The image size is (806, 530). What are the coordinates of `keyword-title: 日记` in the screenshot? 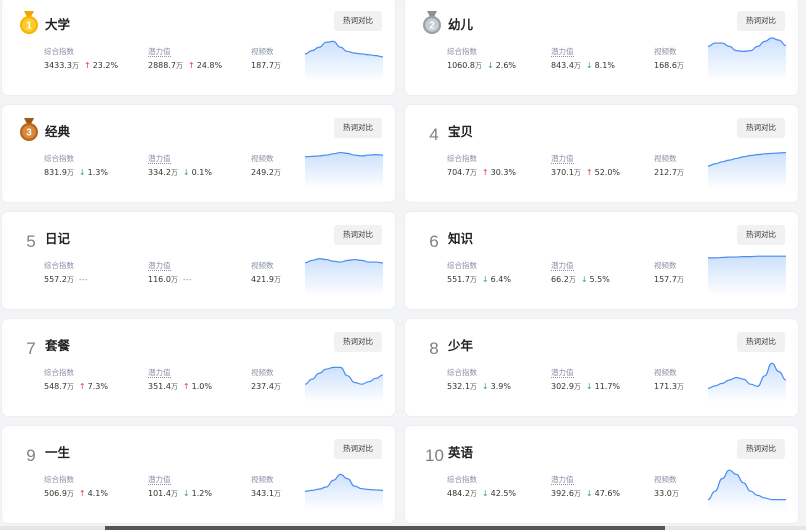 It's located at (57, 237).